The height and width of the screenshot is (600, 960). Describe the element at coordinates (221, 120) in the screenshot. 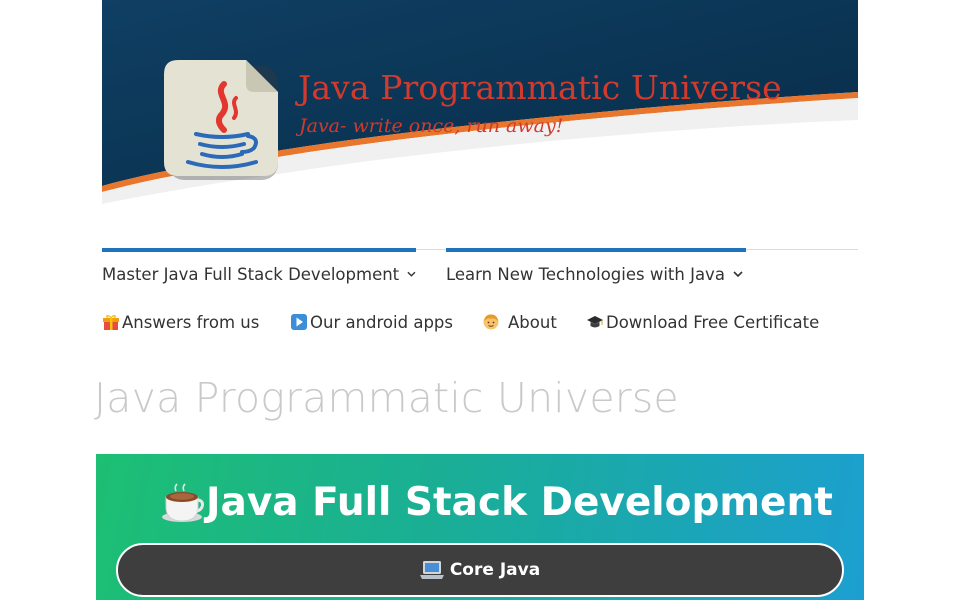

I see `java-logo-icon` at that location.